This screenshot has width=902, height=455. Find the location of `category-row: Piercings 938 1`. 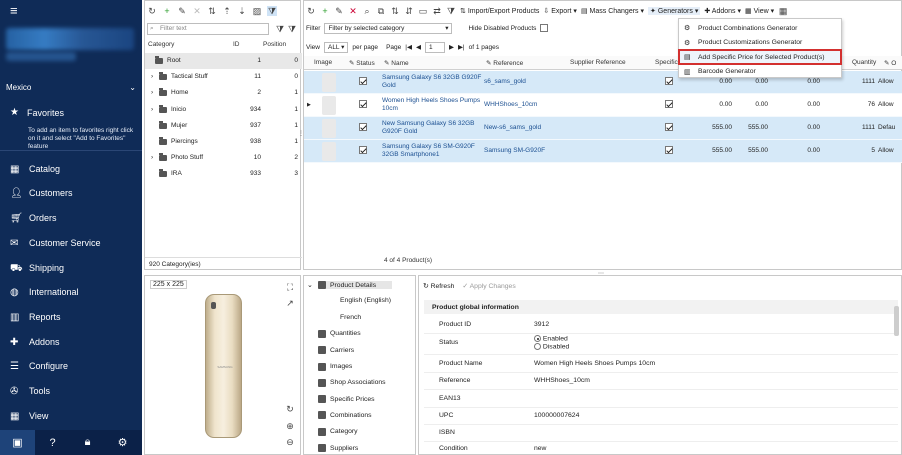

category-row: Piercings 938 1 is located at coordinates (223, 142).